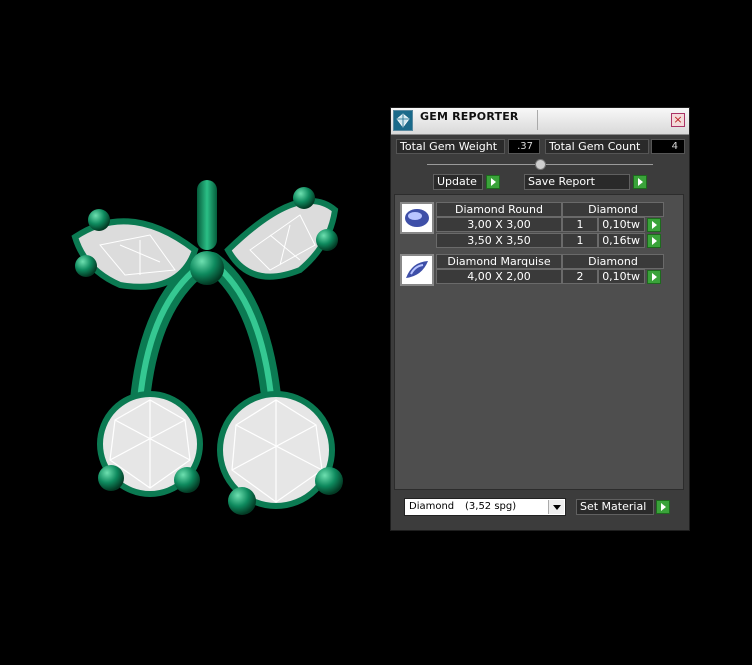  What do you see at coordinates (417, 218) in the screenshot?
I see `round-gem-icon` at bounding box center [417, 218].